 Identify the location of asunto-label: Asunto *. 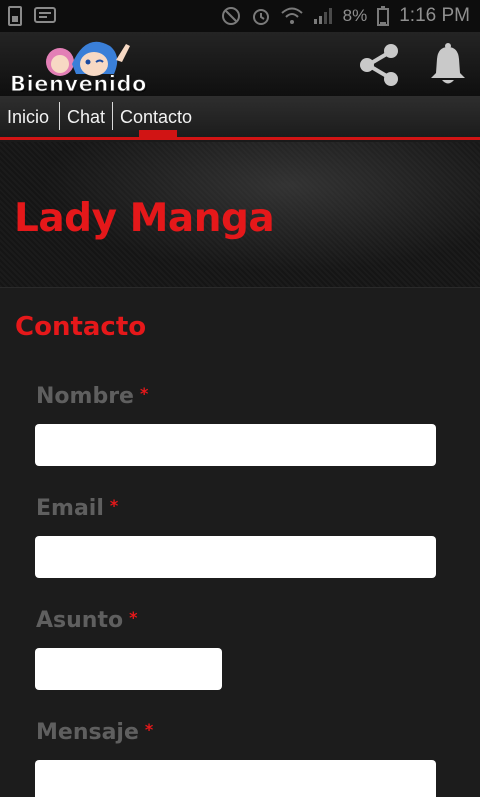
(87, 620).